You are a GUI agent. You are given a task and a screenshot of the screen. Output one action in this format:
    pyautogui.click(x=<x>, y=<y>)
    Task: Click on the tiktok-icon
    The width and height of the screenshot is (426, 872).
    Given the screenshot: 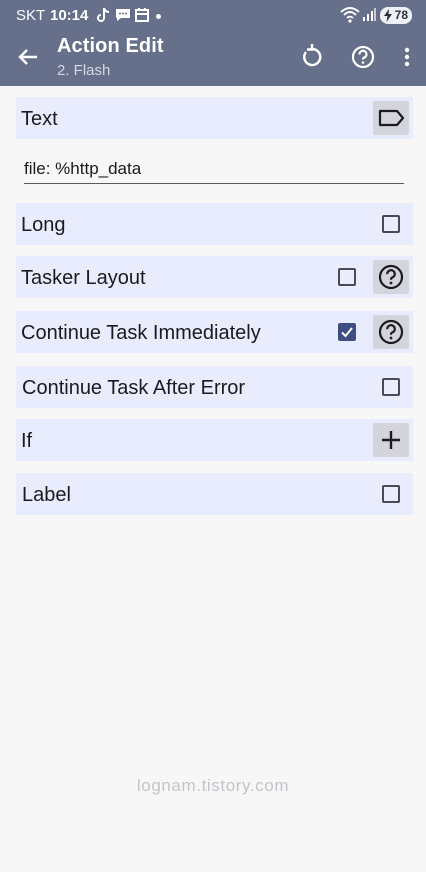 What is the action you would take?
    pyautogui.click(x=105, y=15)
    